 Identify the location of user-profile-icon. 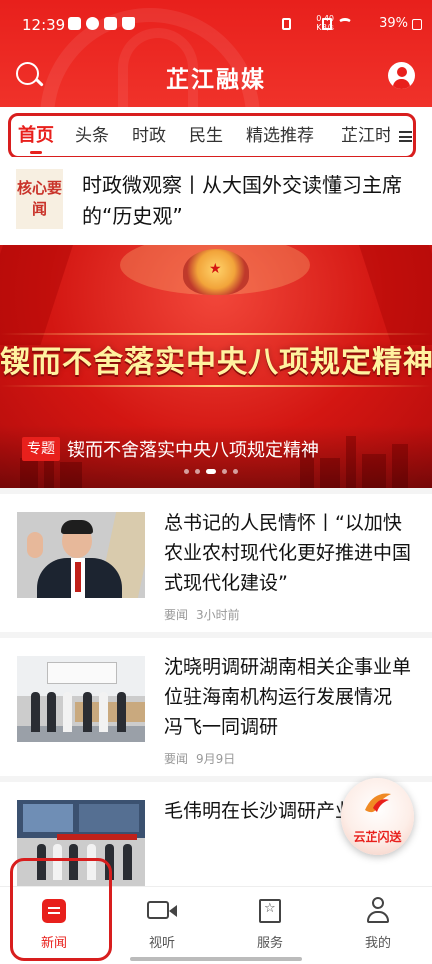
(401, 72).